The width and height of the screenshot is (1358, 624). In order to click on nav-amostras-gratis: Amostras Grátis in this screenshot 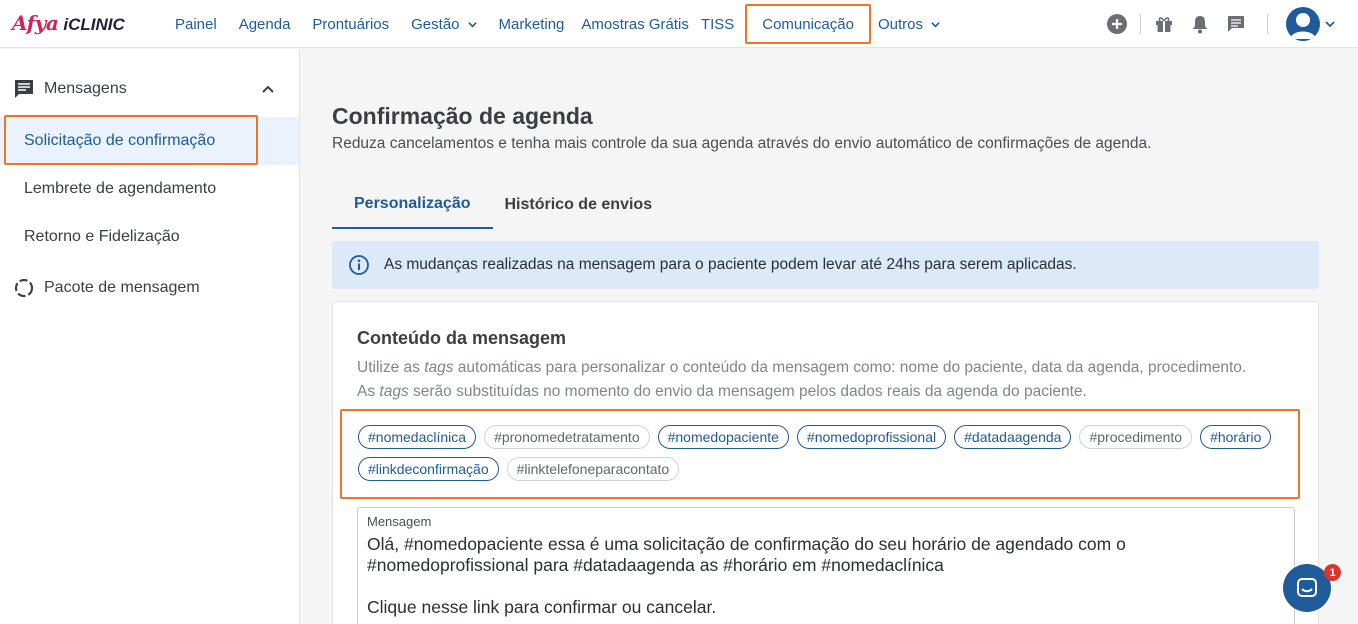, I will do `click(635, 24)`.